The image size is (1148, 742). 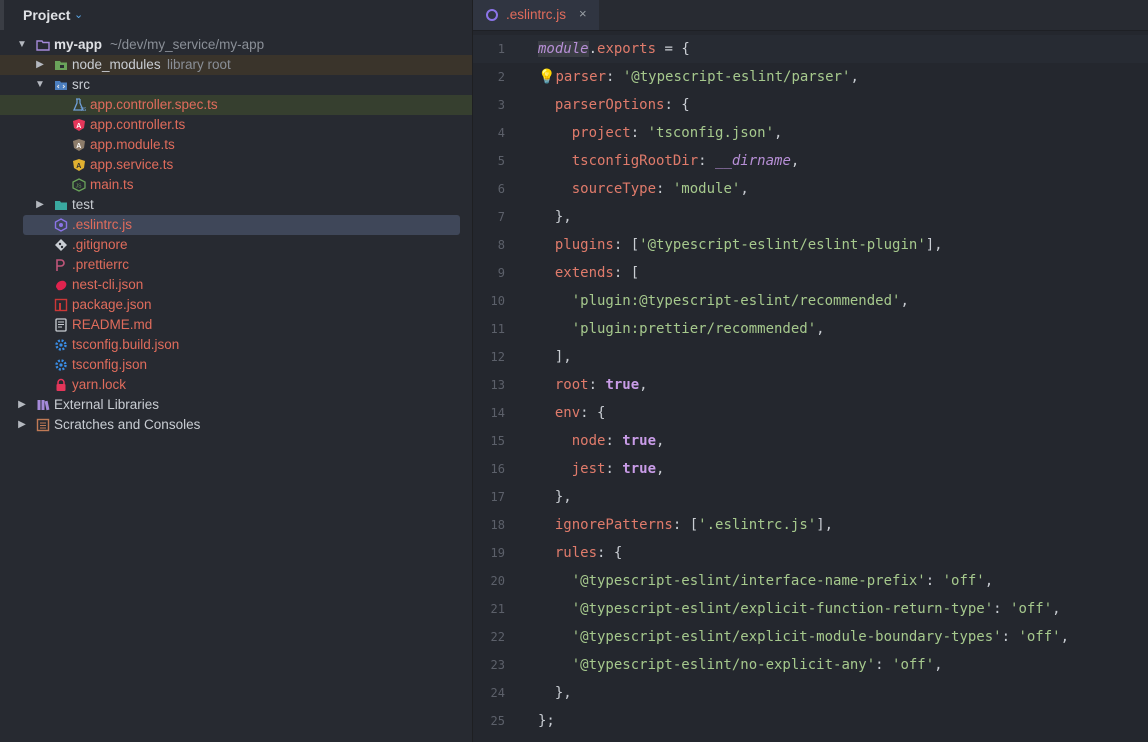 I want to click on code-line: 5 tsconfigRootDir: __dirname,, so click(x=810, y=161).